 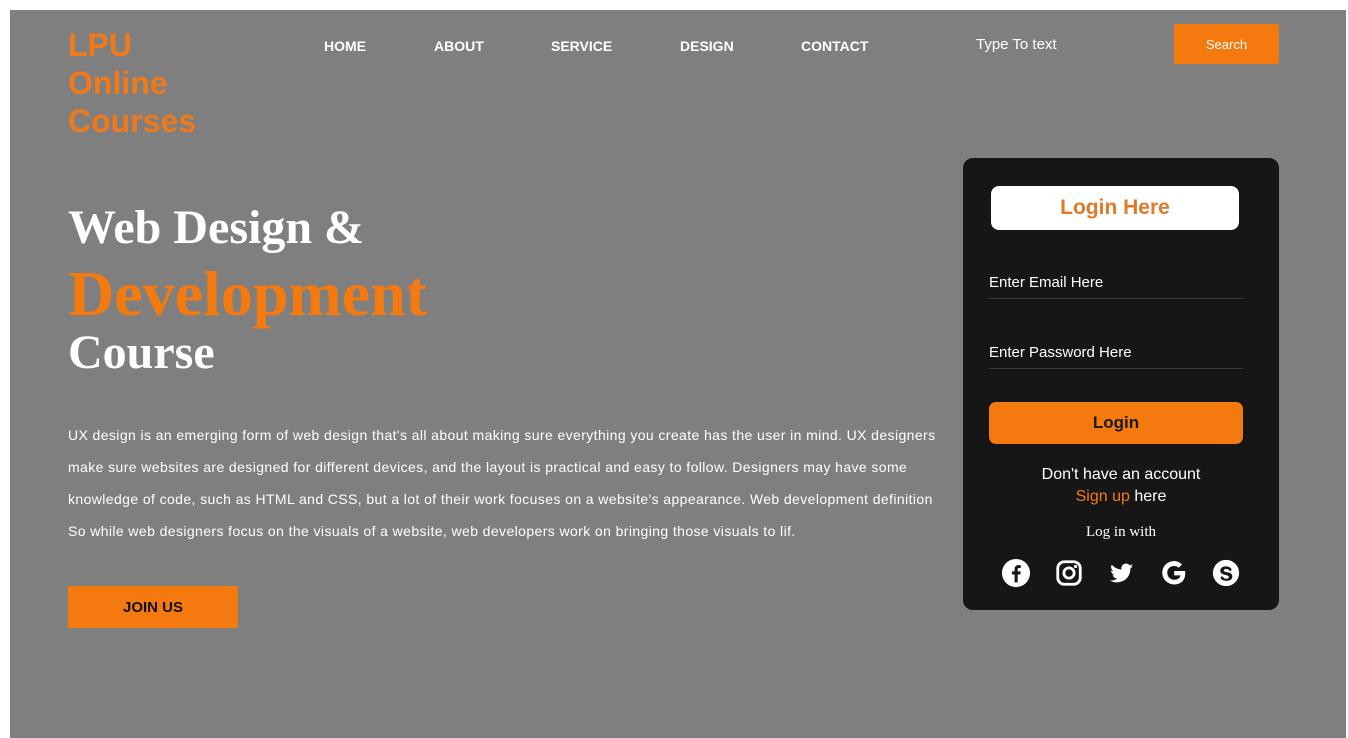 I want to click on password-field: Enter Password Here, so click(x=1116, y=354).